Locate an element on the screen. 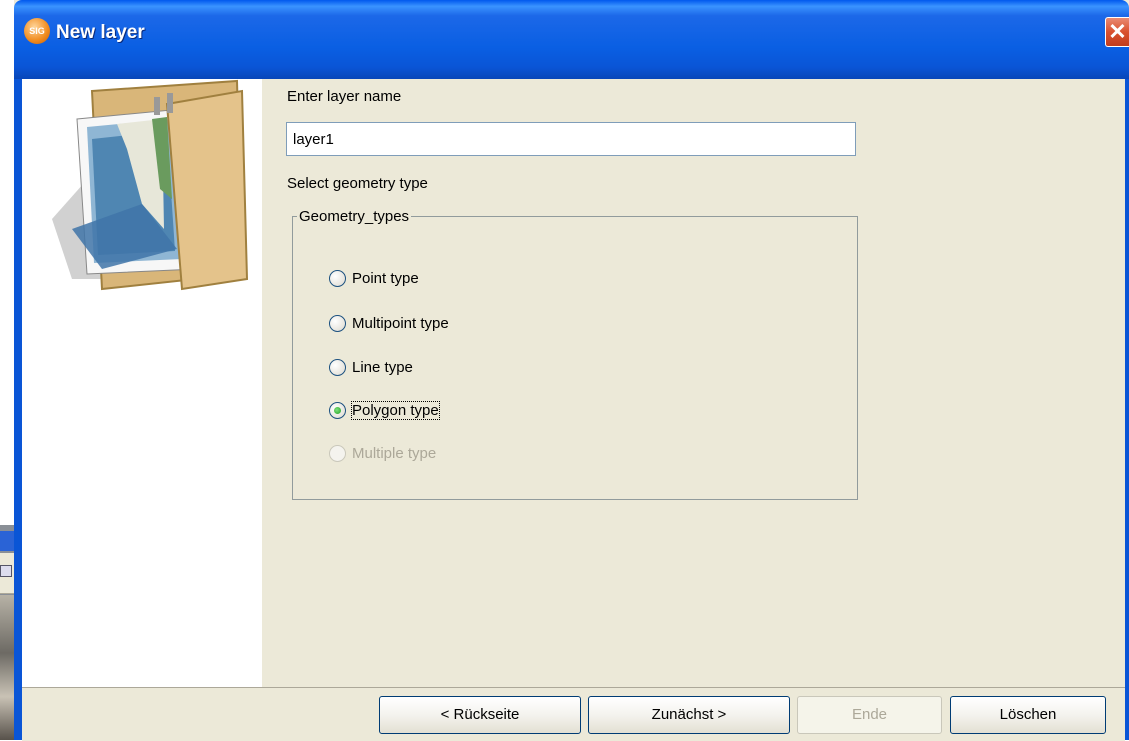 The width and height of the screenshot is (1129, 741). radio-label: Point type is located at coordinates (385, 278).